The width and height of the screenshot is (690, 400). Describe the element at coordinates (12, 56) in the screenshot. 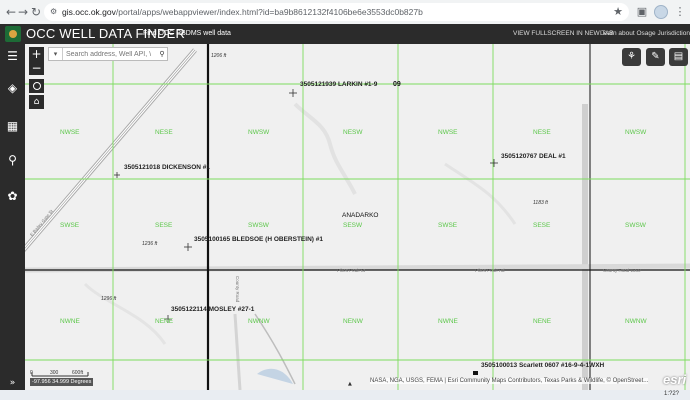

I see `list-icon: ☰` at that location.